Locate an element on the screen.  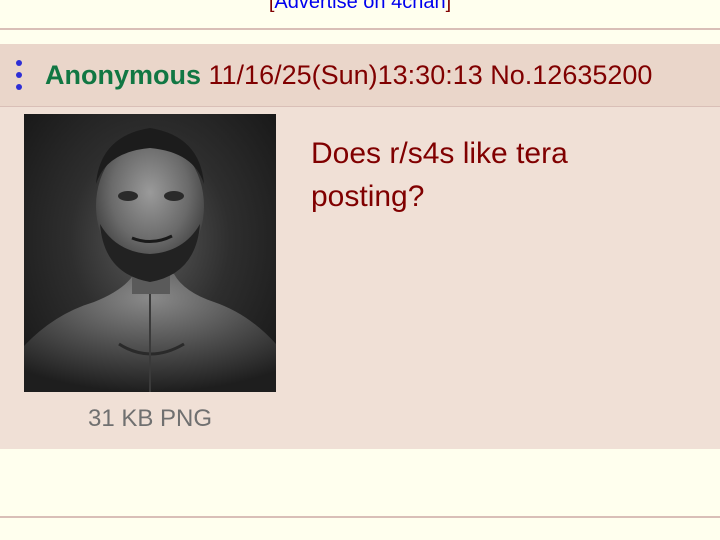
post-datetime: 11/16/25(Sun)13:30:13 is located at coordinates (345, 75).